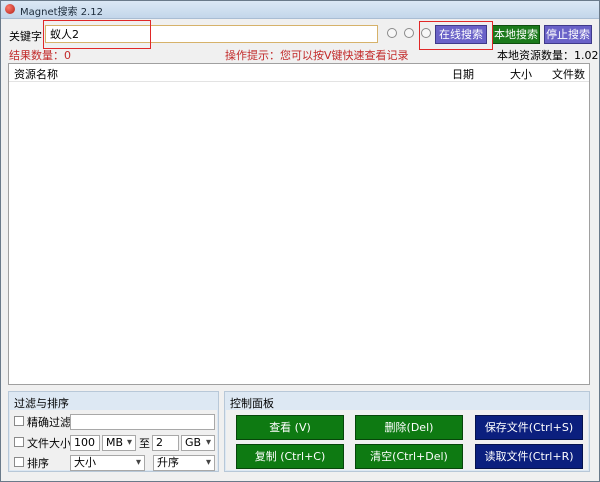  I want to click on column-date: 日期, so click(463, 74).